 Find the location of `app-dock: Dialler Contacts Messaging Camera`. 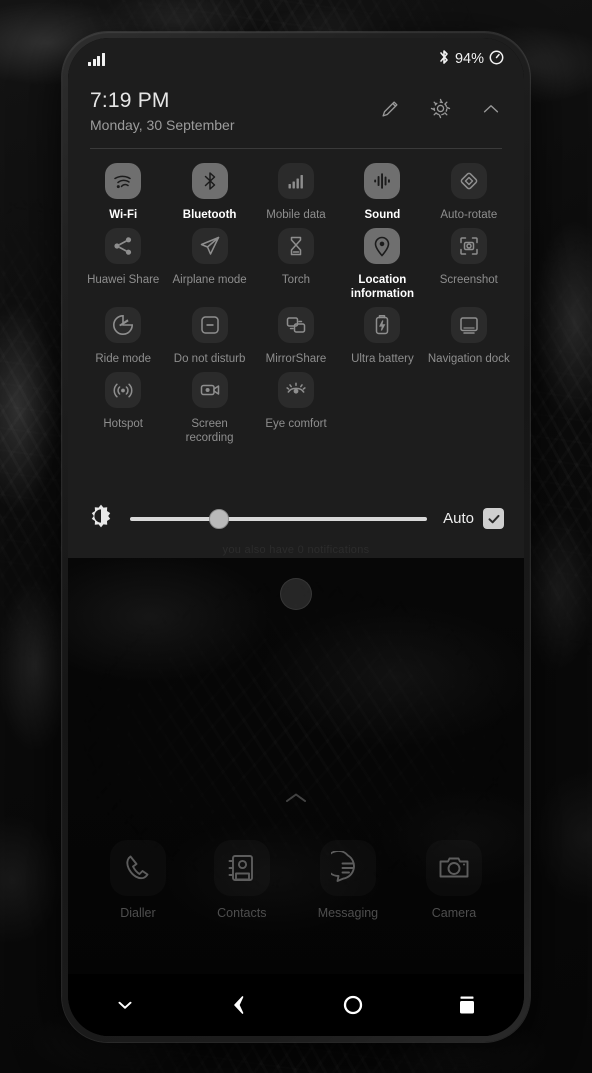

app-dock: Dialler Contacts Messaging Camera is located at coordinates (296, 880).